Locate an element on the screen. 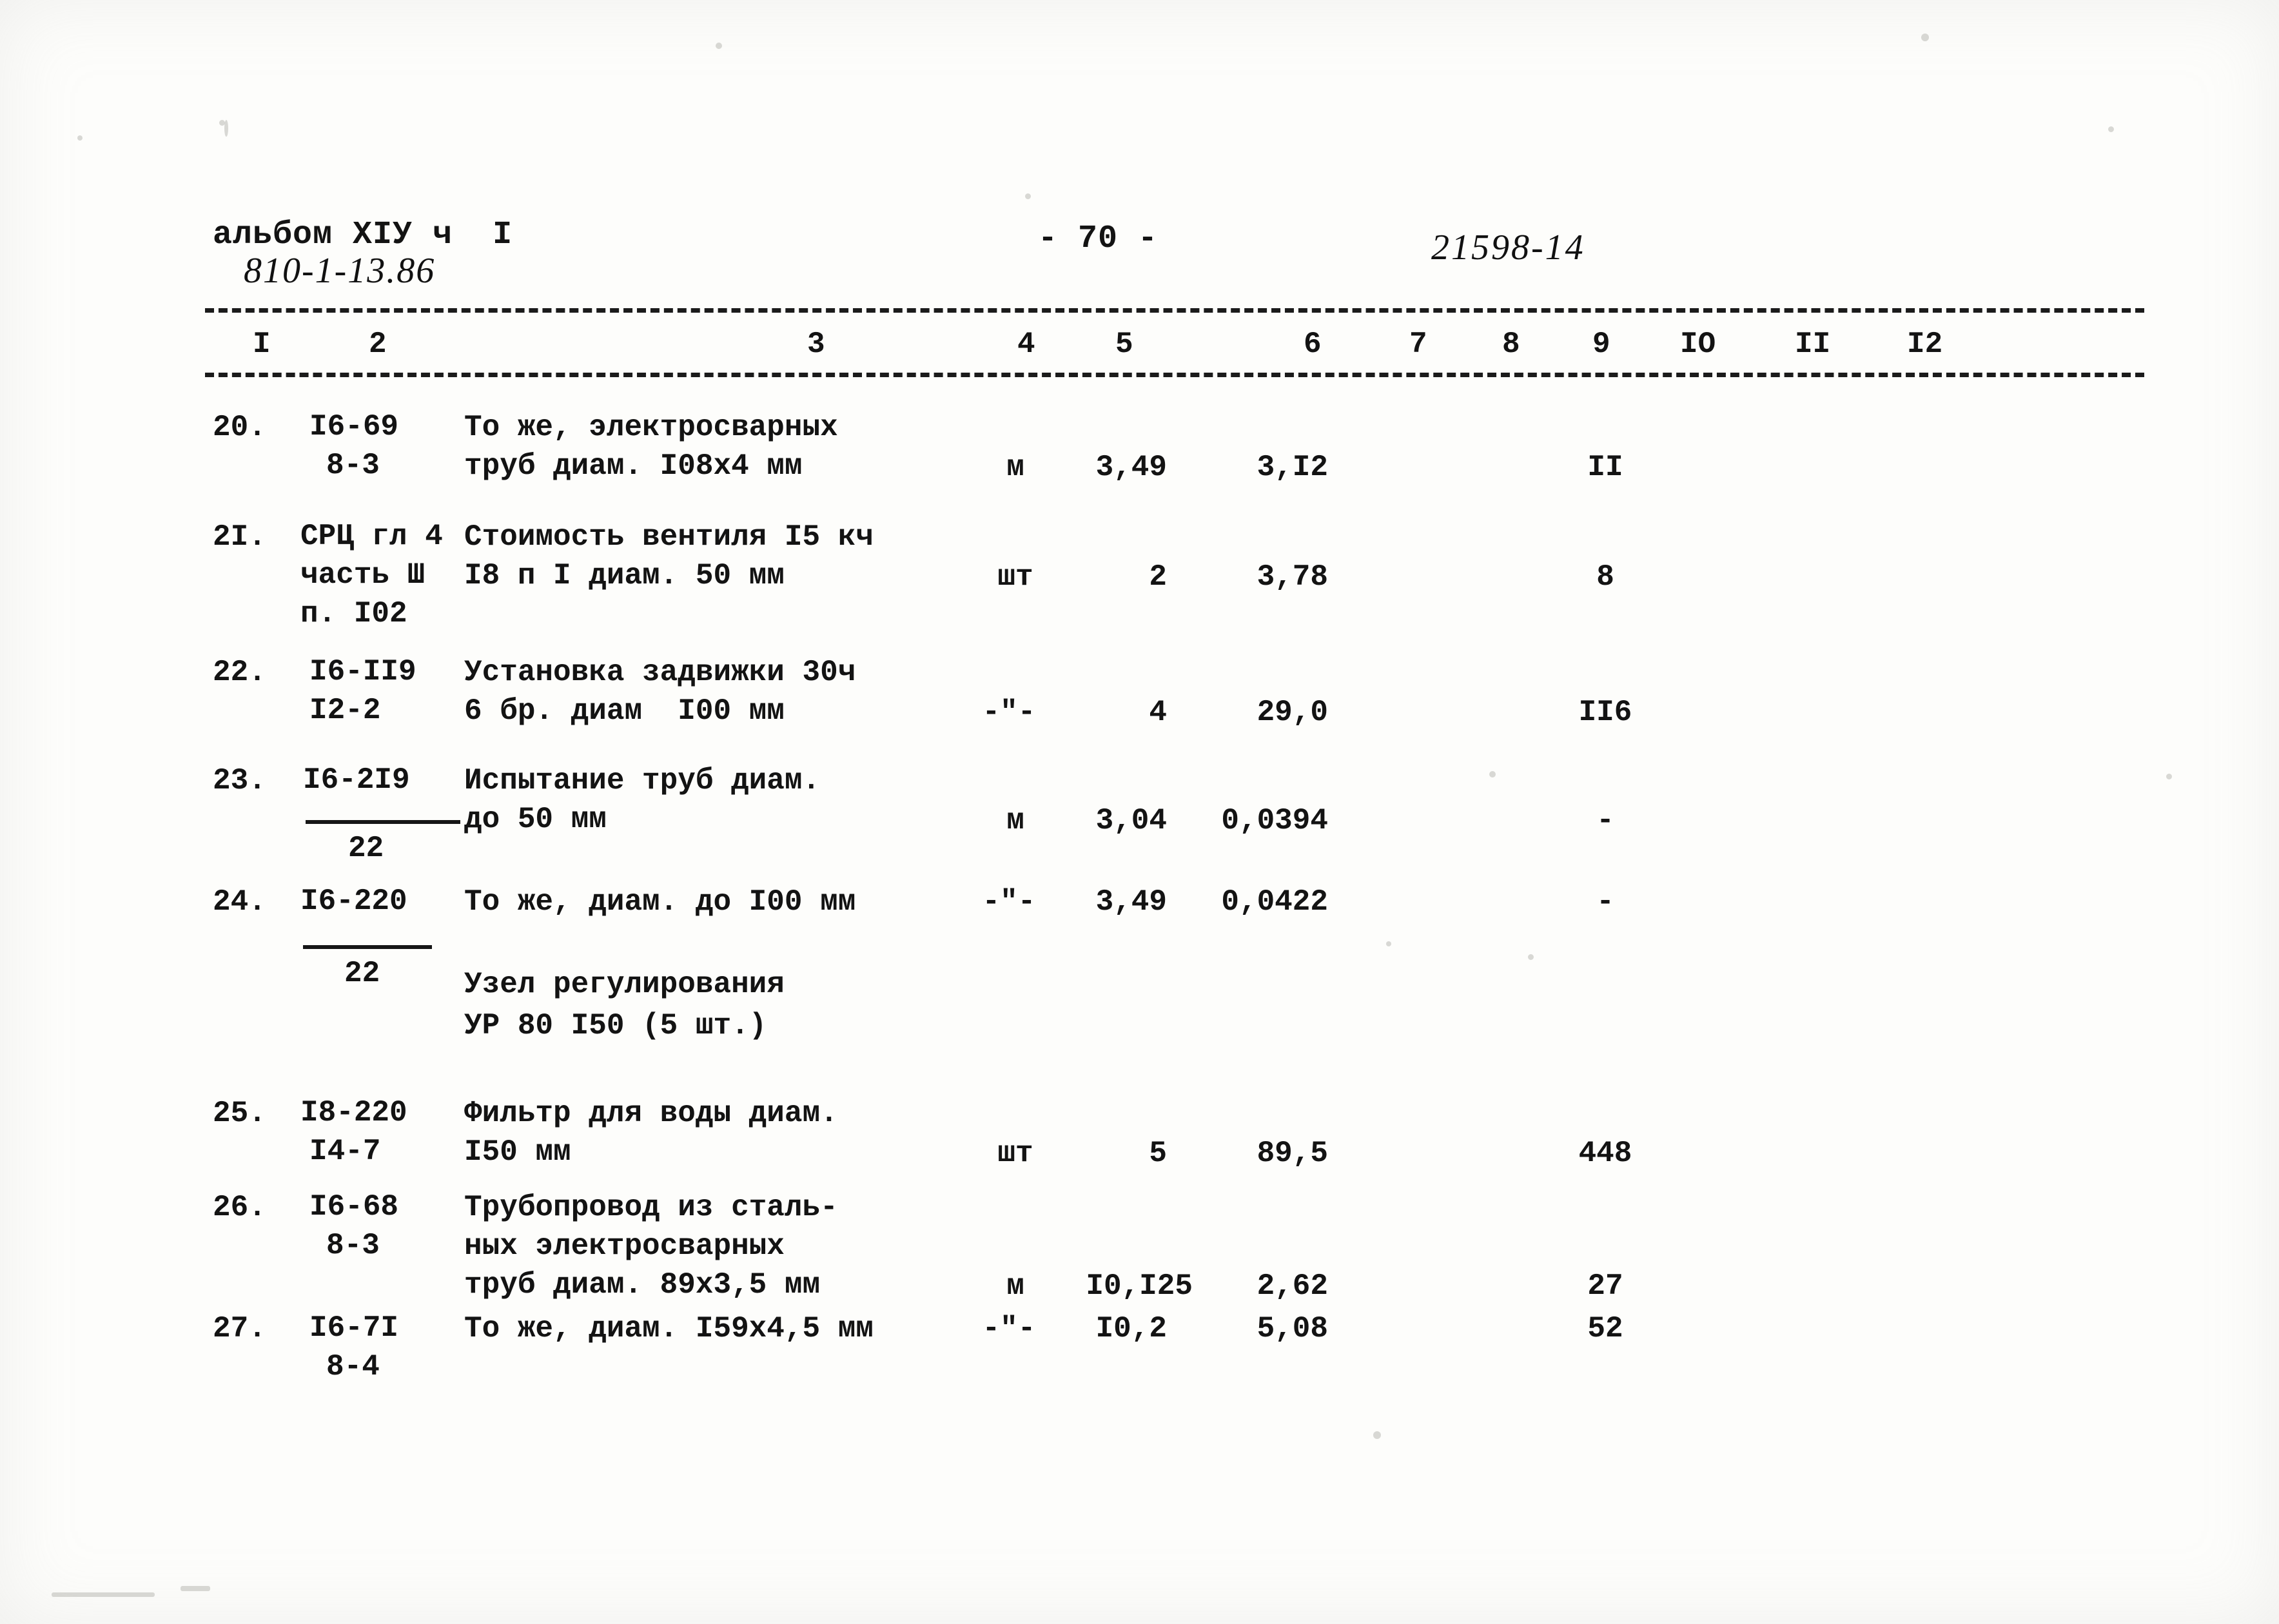  row-quantity: 2 is located at coordinates (1158, 577).